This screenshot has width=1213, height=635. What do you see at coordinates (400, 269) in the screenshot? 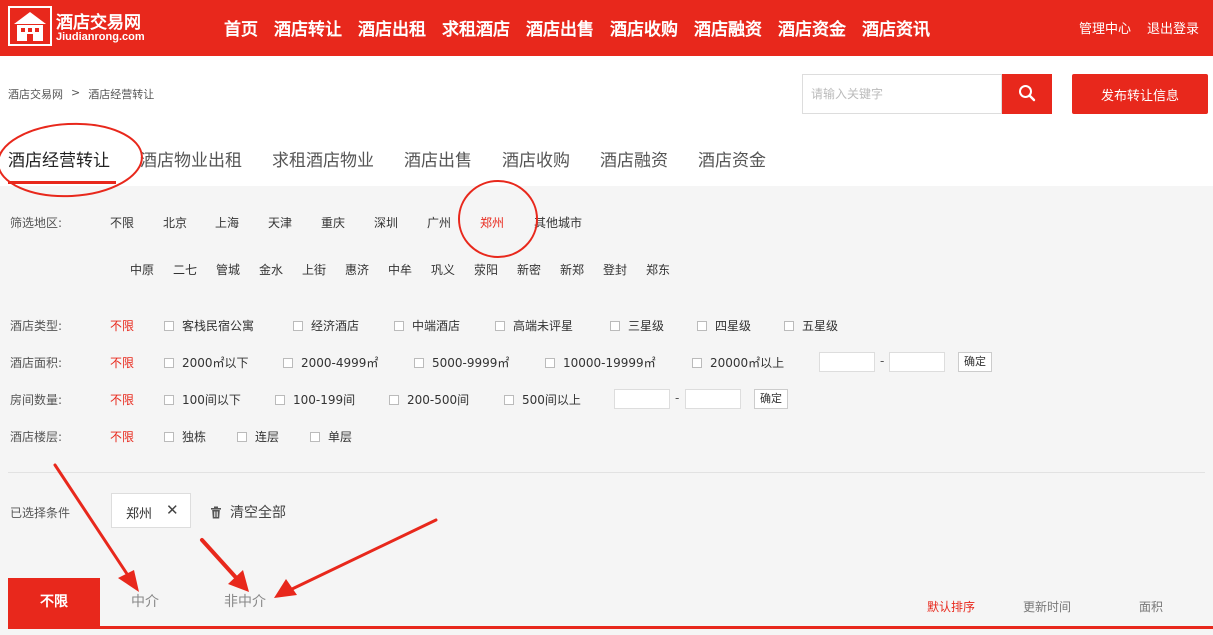
I see `district-option: 中牟` at bounding box center [400, 269].